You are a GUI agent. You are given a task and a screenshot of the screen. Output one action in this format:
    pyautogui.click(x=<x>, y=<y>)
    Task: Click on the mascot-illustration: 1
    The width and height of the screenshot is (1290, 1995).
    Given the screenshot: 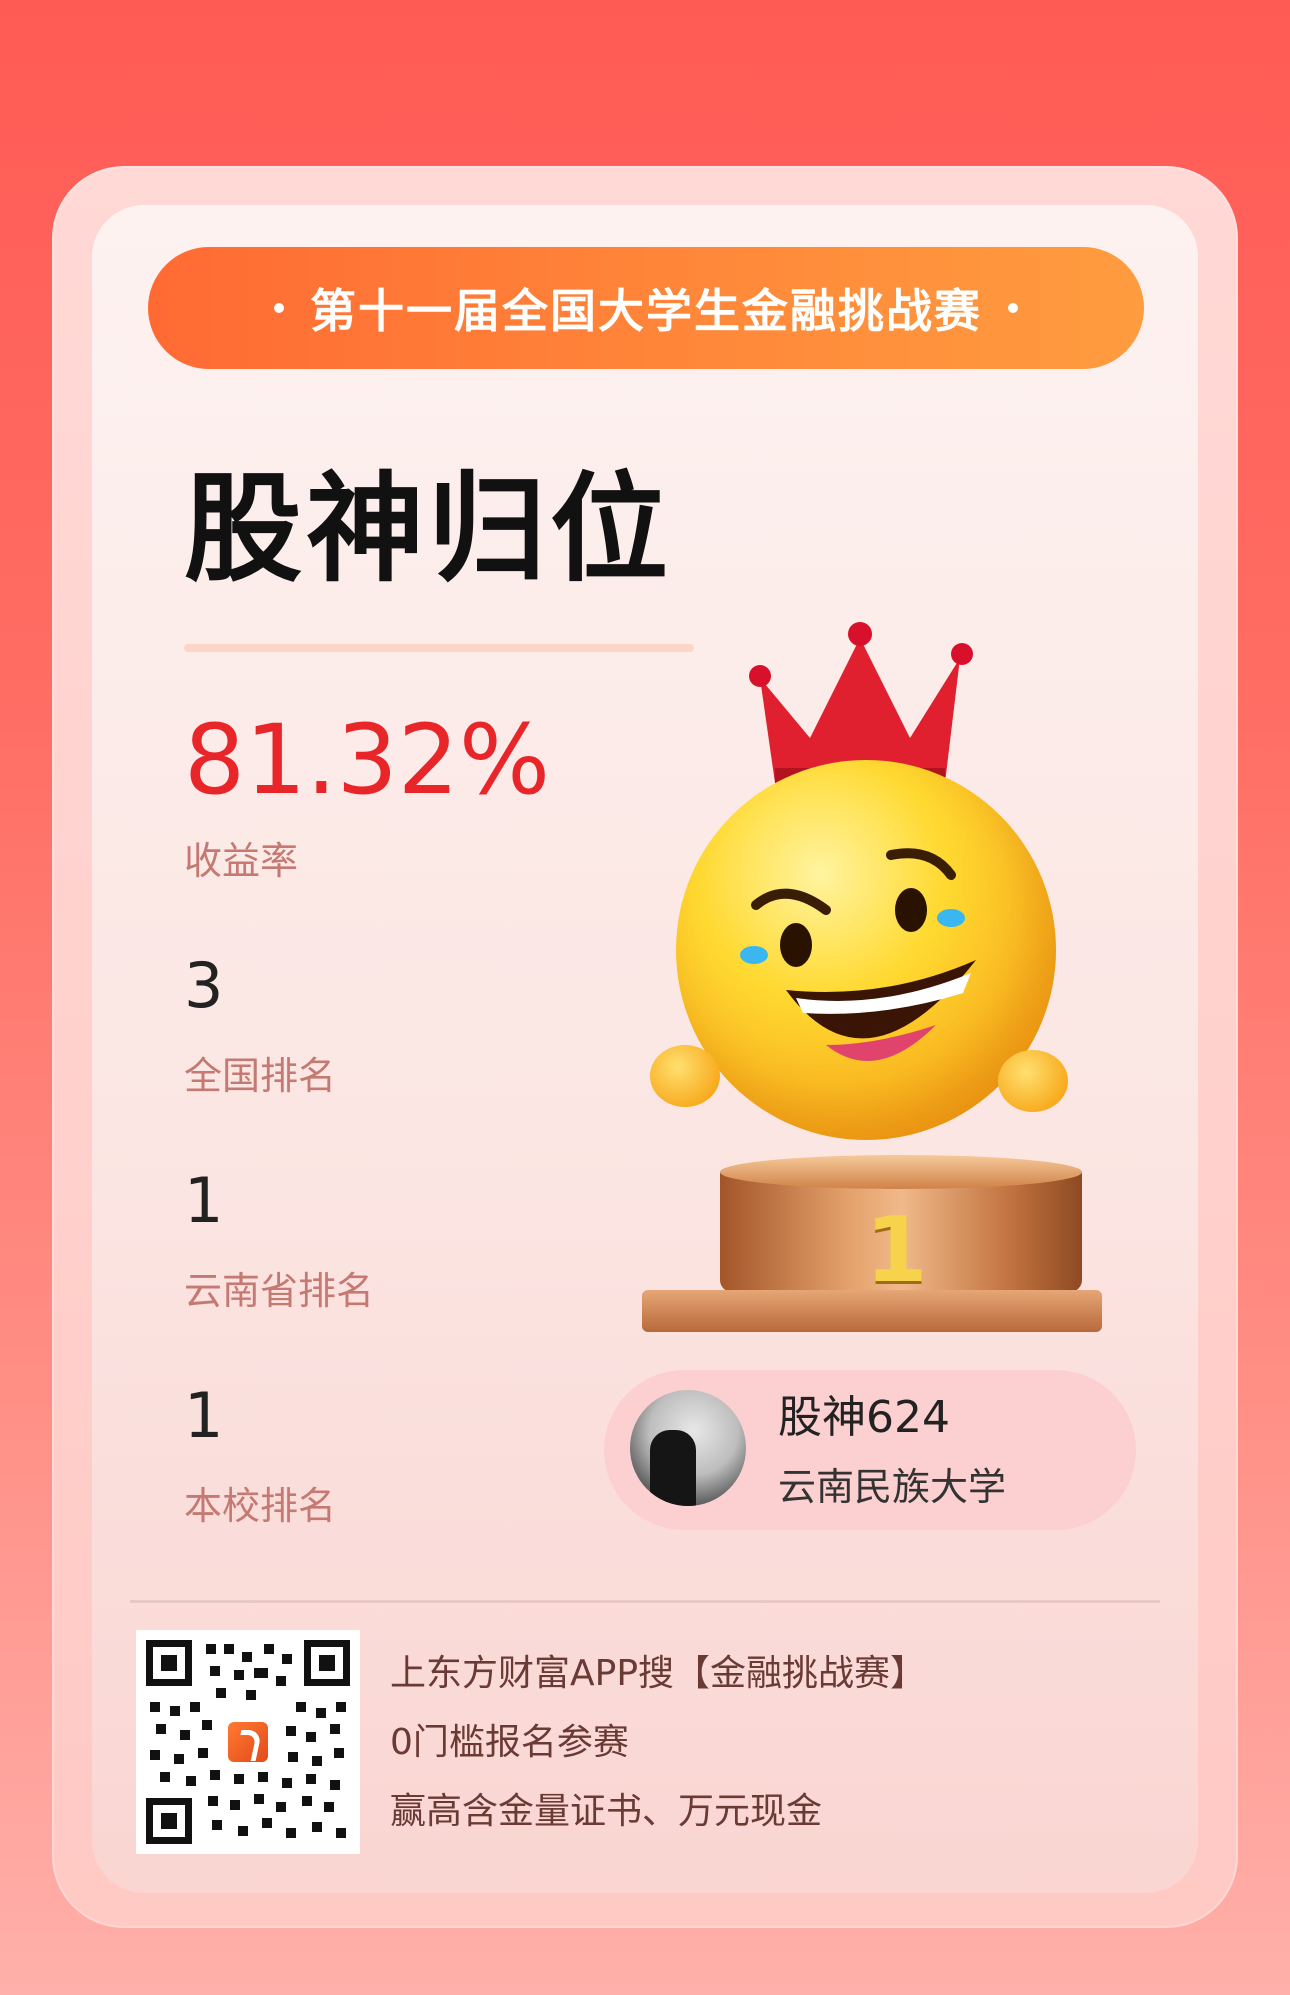 What is the action you would take?
    pyautogui.click(x=870, y=971)
    